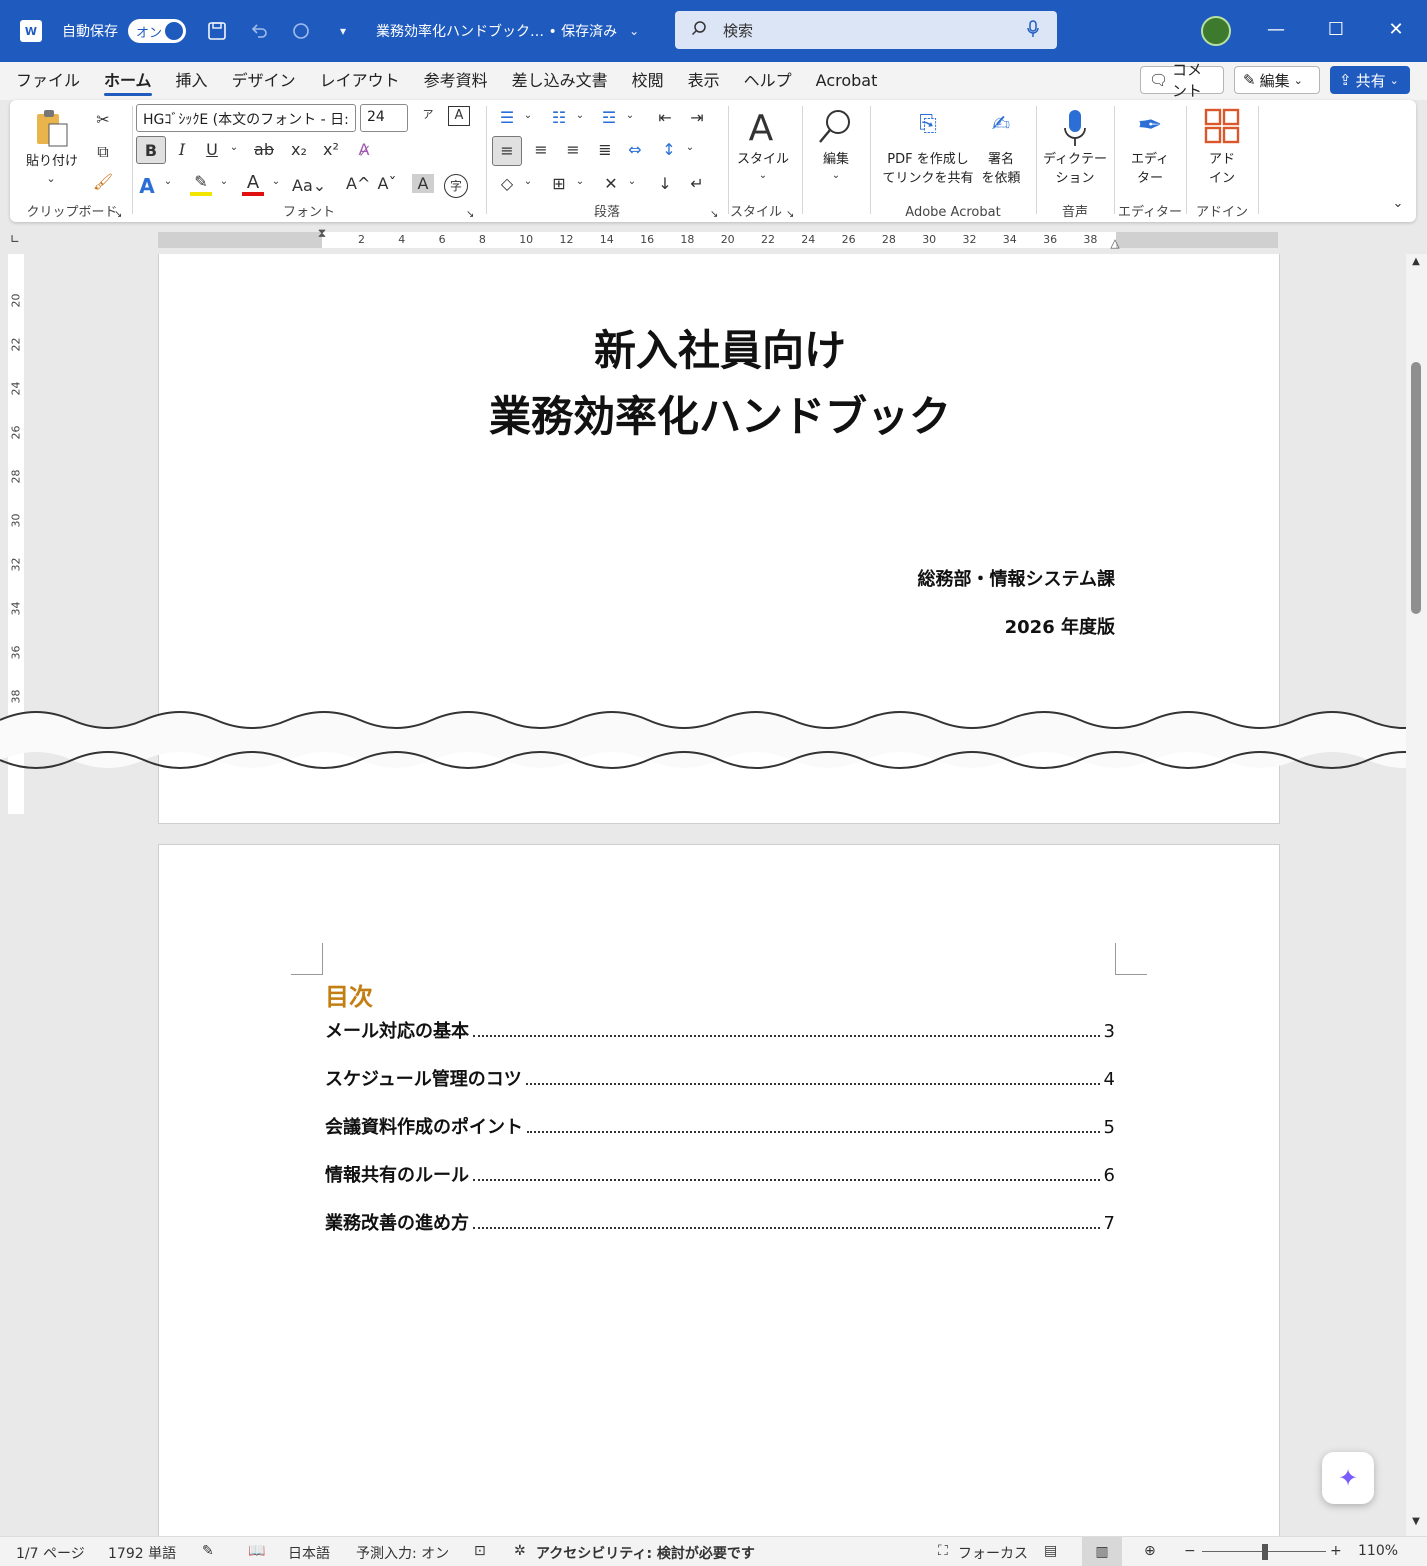  What do you see at coordinates (151, 150) in the screenshot?
I see `bold-icon: B` at bounding box center [151, 150].